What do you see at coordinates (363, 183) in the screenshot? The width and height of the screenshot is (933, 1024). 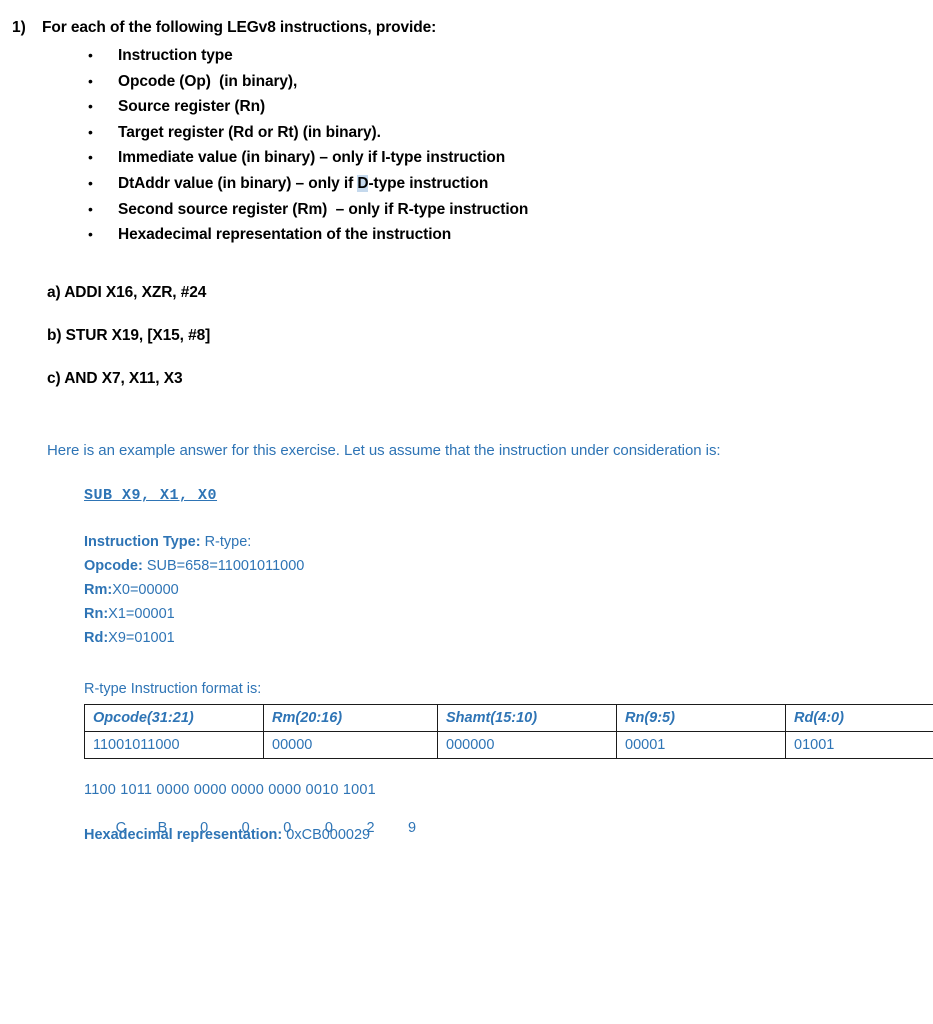 I see `highlighted-letter: D` at bounding box center [363, 183].